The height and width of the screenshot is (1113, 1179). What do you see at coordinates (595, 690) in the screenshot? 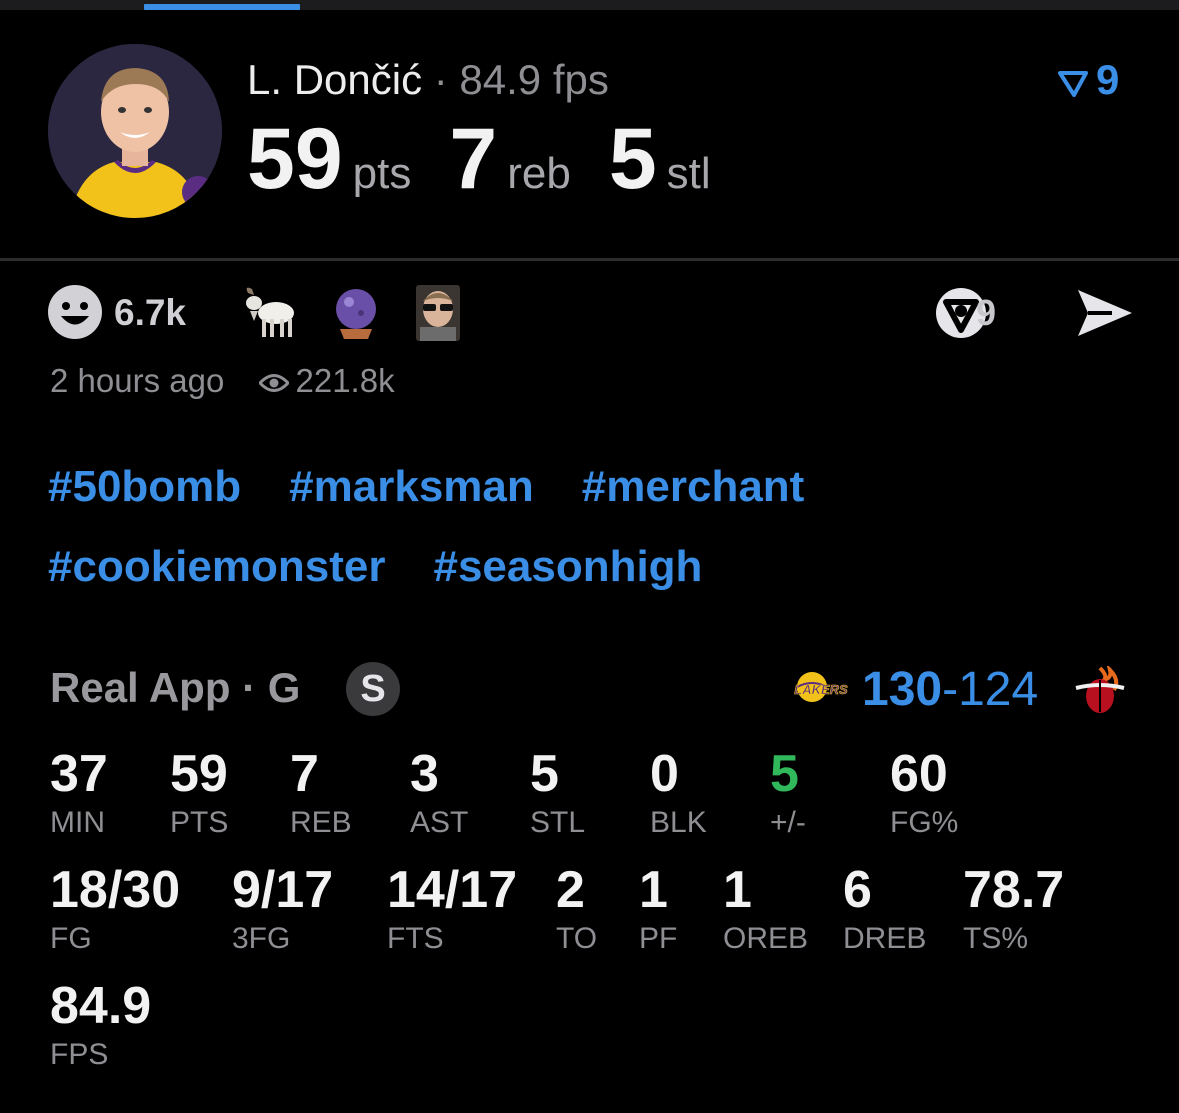
I see `game-row: Real App · G S LAKERS 130-124` at bounding box center [595, 690].